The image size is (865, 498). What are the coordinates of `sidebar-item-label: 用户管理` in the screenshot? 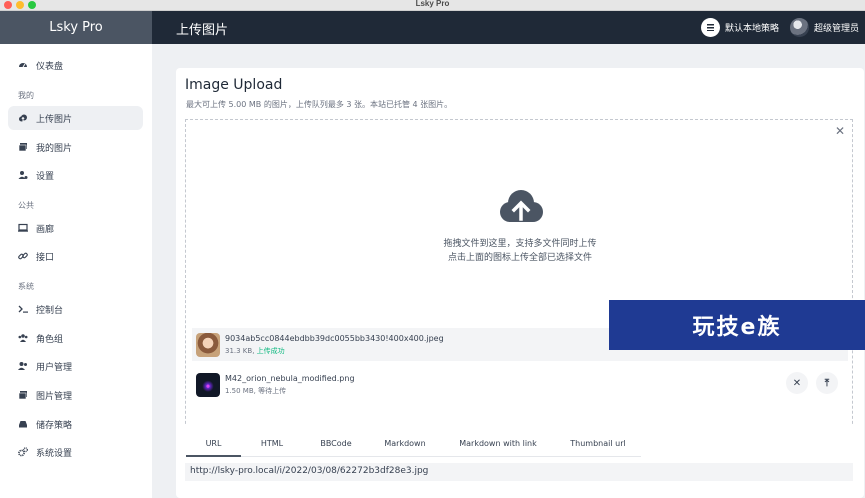 It's located at (54, 367).